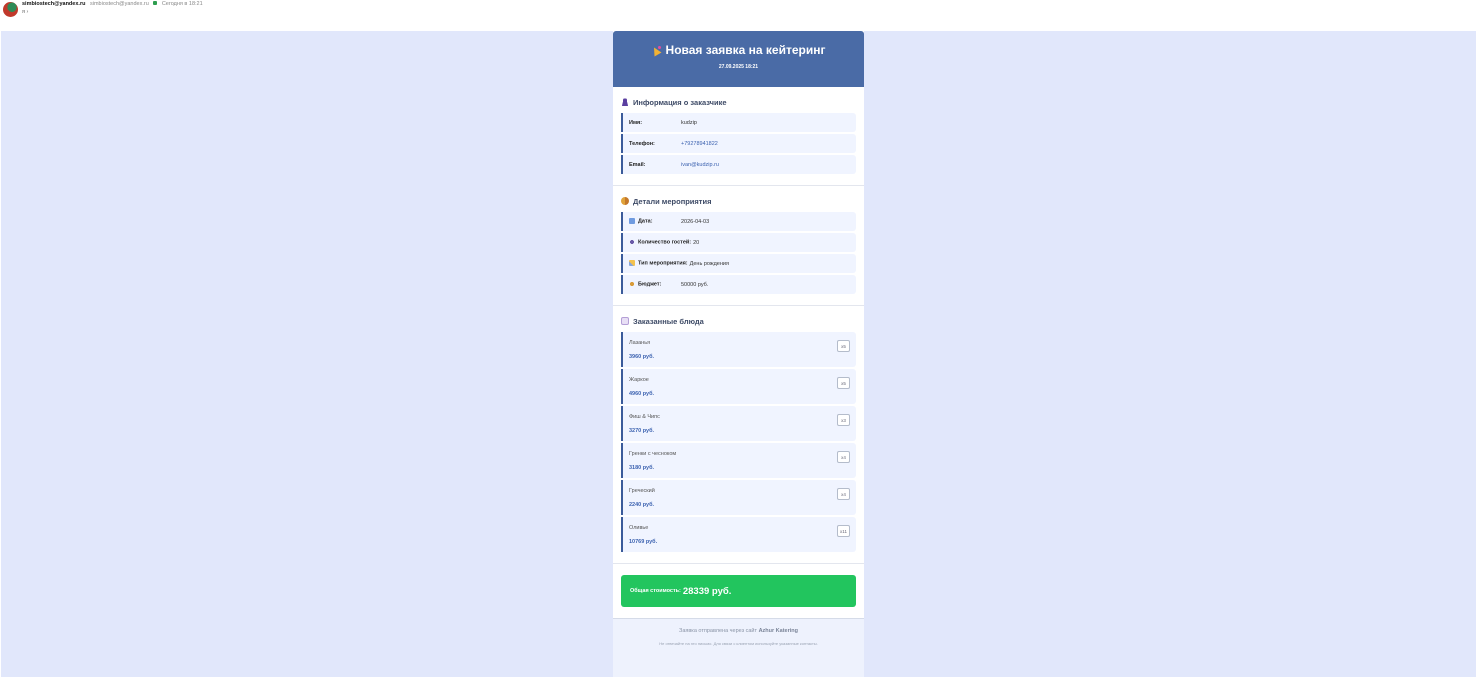 The width and height of the screenshot is (1477, 678). What do you see at coordinates (843, 531) in the screenshot?
I see `dish-quantity-badge: x11` at bounding box center [843, 531].